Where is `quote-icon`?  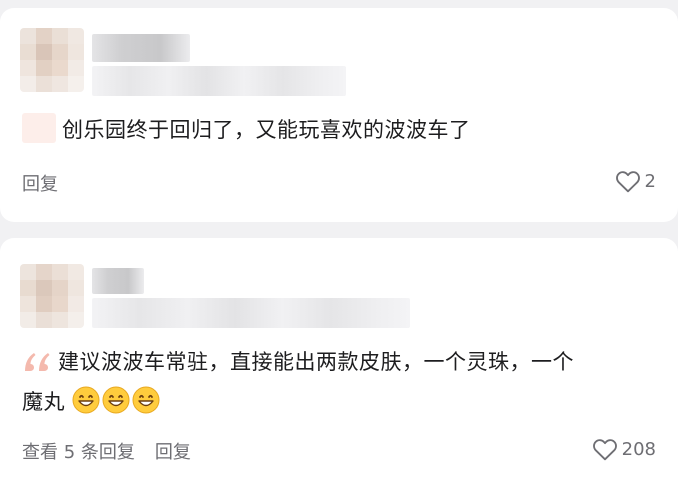
quote-icon is located at coordinates (37, 362).